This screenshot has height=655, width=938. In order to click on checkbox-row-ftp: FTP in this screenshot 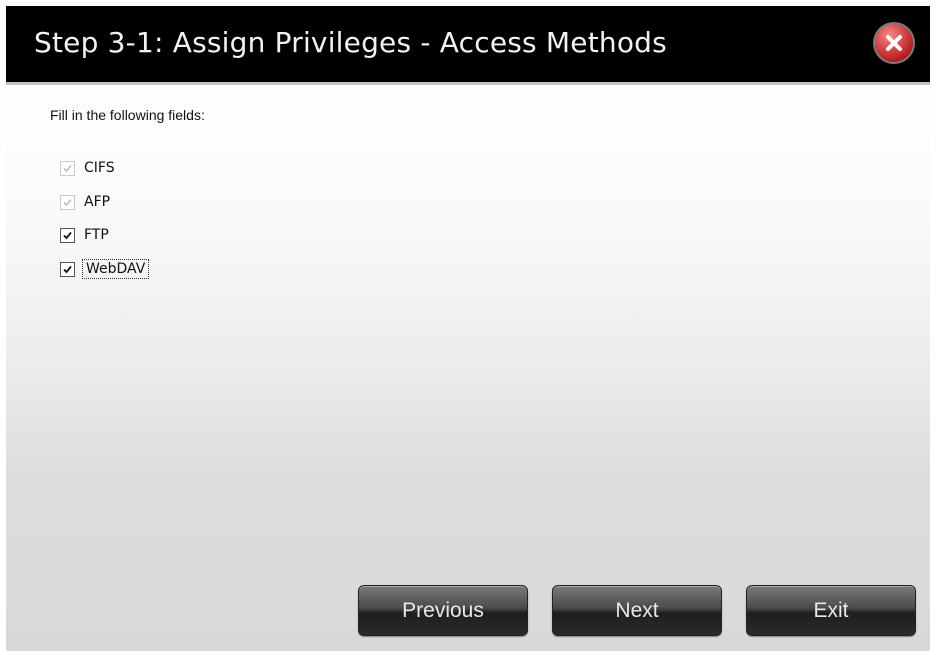, I will do `click(84, 235)`.